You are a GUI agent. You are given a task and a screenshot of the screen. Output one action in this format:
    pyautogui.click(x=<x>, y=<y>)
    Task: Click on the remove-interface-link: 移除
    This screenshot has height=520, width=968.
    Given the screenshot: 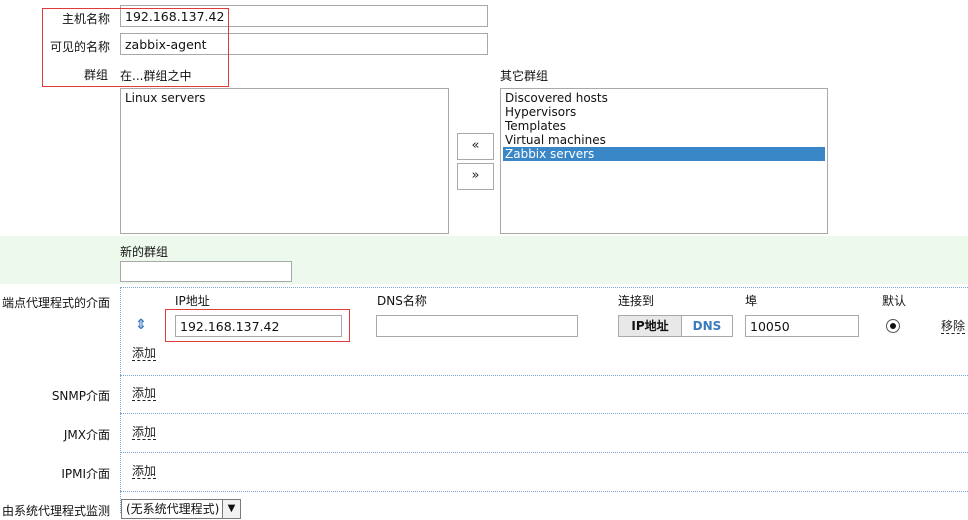 What is the action you would take?
    pyautogui.click(x=953, y=327)
    